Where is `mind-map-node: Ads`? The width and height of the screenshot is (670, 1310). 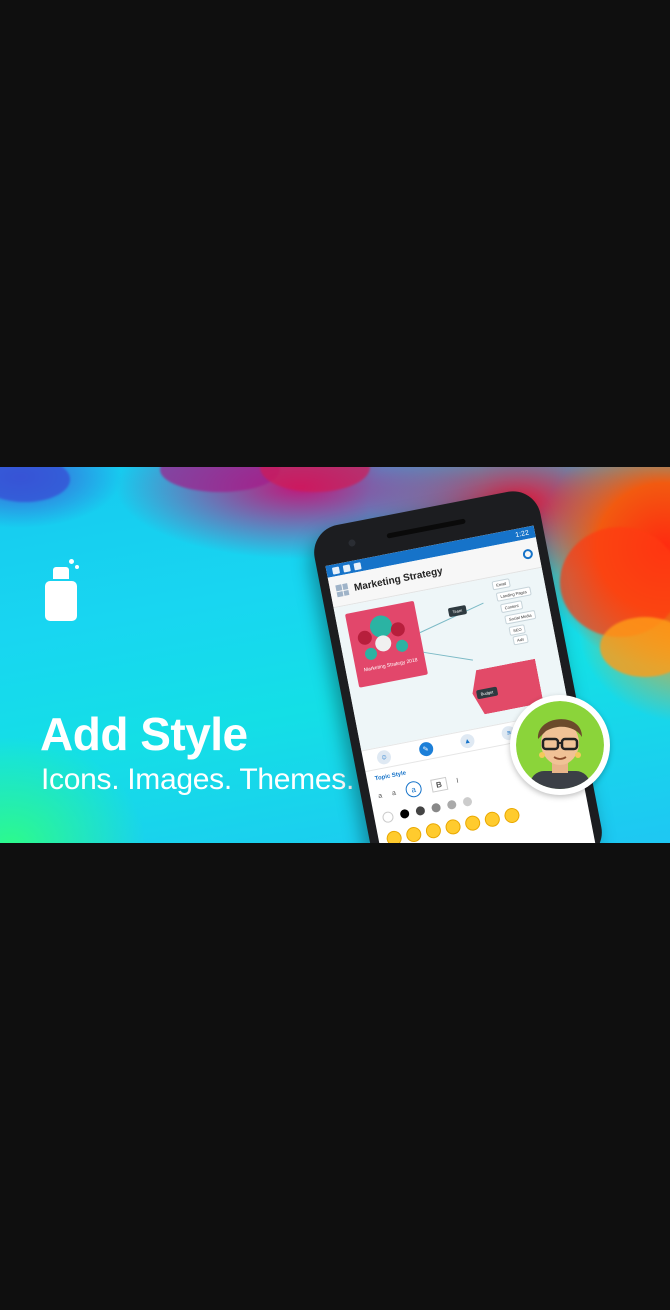
mind-map-node: Ads is located at coordinates (520, 639).